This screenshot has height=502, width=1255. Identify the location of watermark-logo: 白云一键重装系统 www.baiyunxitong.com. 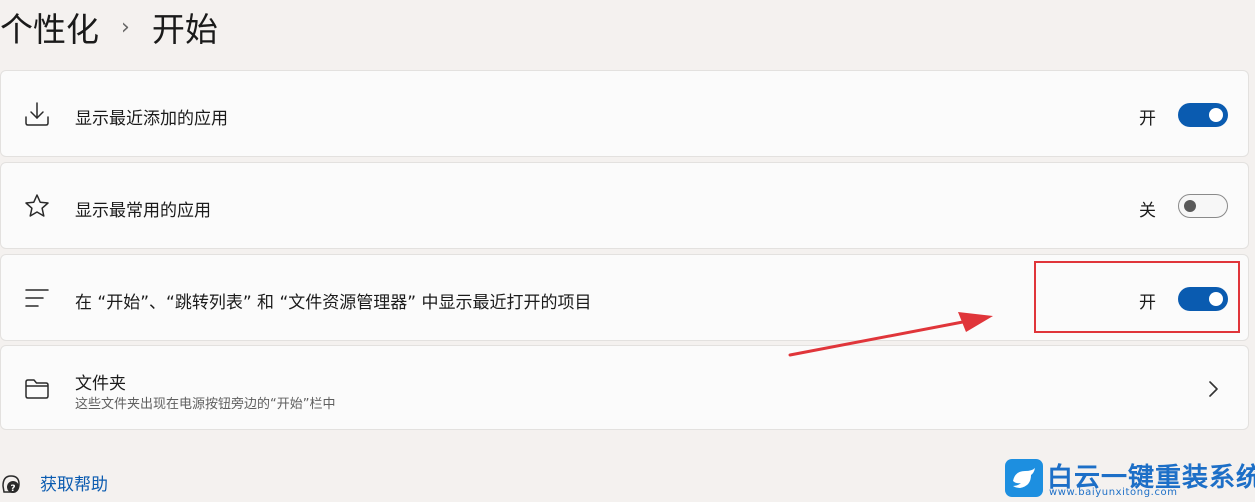
(1129, 478).